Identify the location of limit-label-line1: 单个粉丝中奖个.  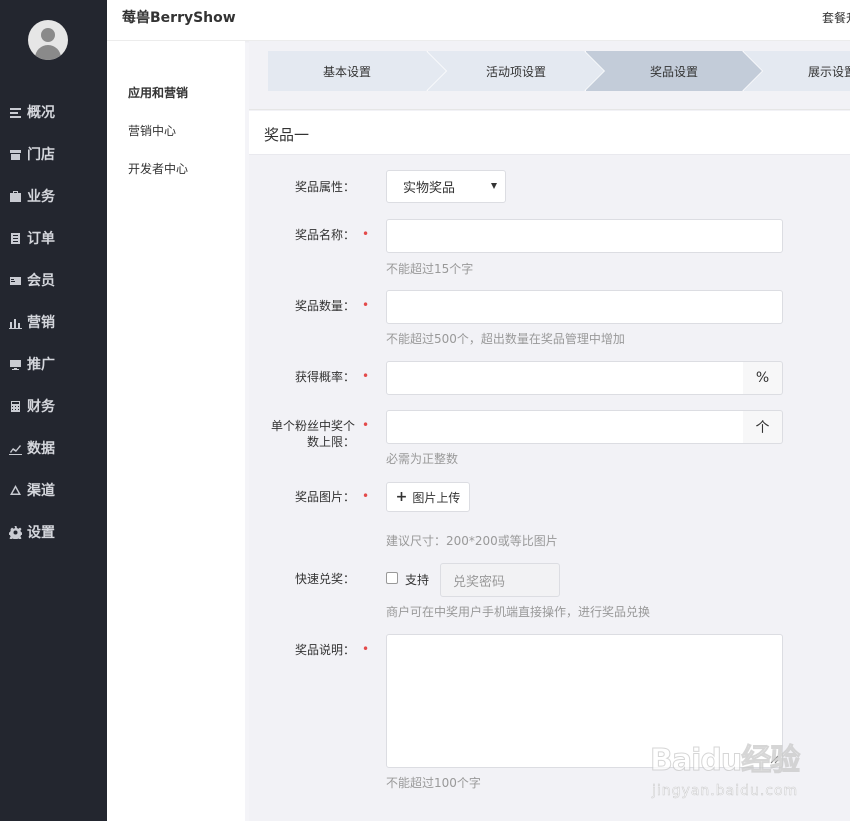
(312, 426).